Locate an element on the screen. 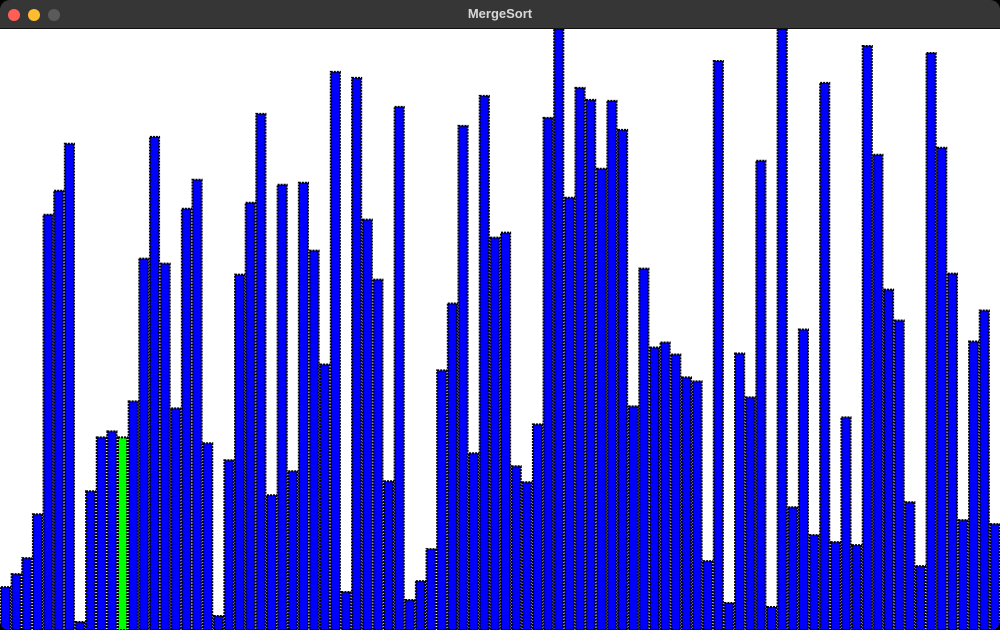 Image resolution: width=1000 pixels, height=630 pixels. window-title: MergeSort is located at coordinates (500, 13).